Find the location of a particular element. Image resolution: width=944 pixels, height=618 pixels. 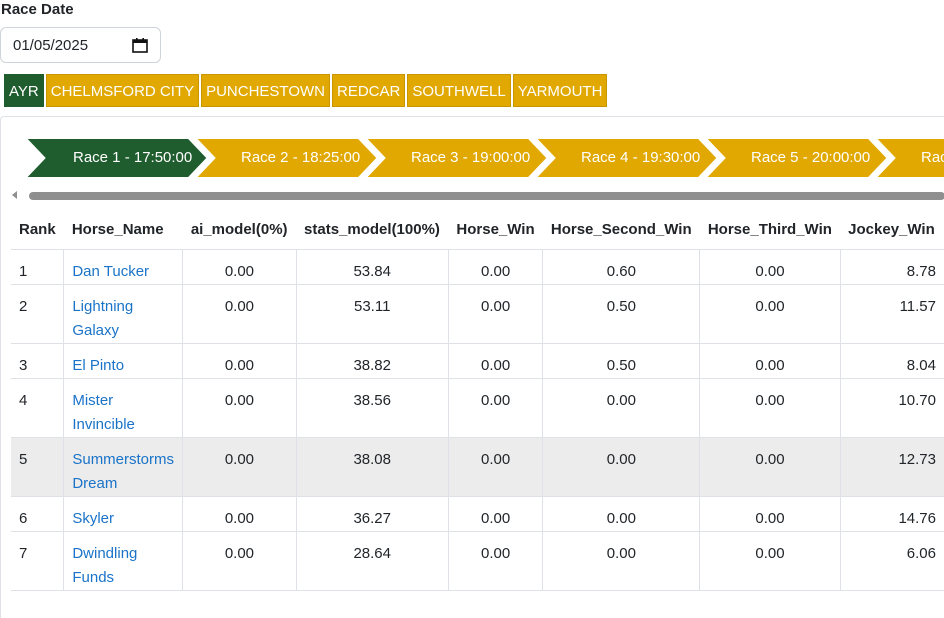

horse-name-link: Mister Invincible is located at coordinates (103, 412).